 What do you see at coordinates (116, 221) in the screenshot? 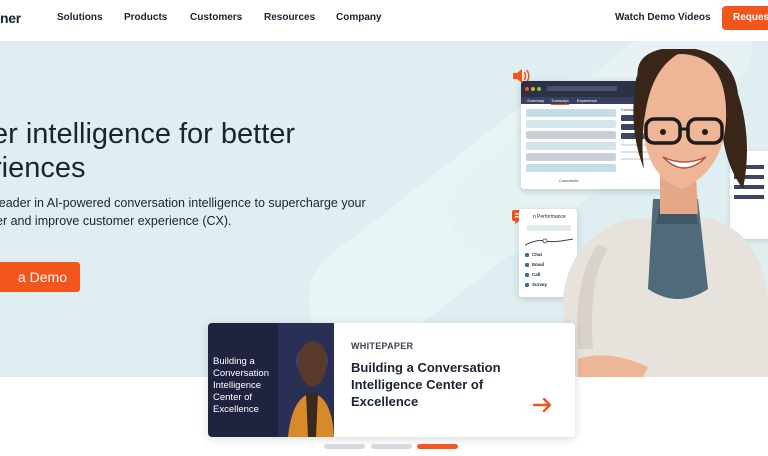
I see `hero-subtext-line2: er and improve customer experience (CX).` at bounding box center [116, 221].